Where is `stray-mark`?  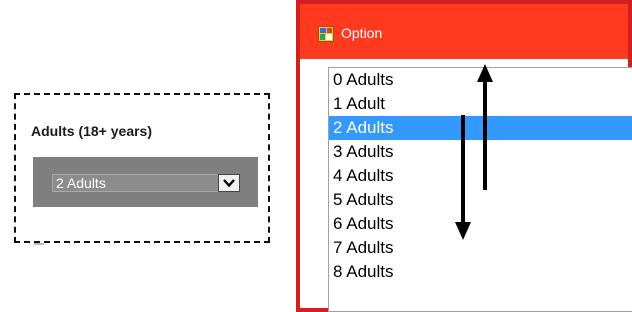 stray-mark is located at coordinates (39, 244).